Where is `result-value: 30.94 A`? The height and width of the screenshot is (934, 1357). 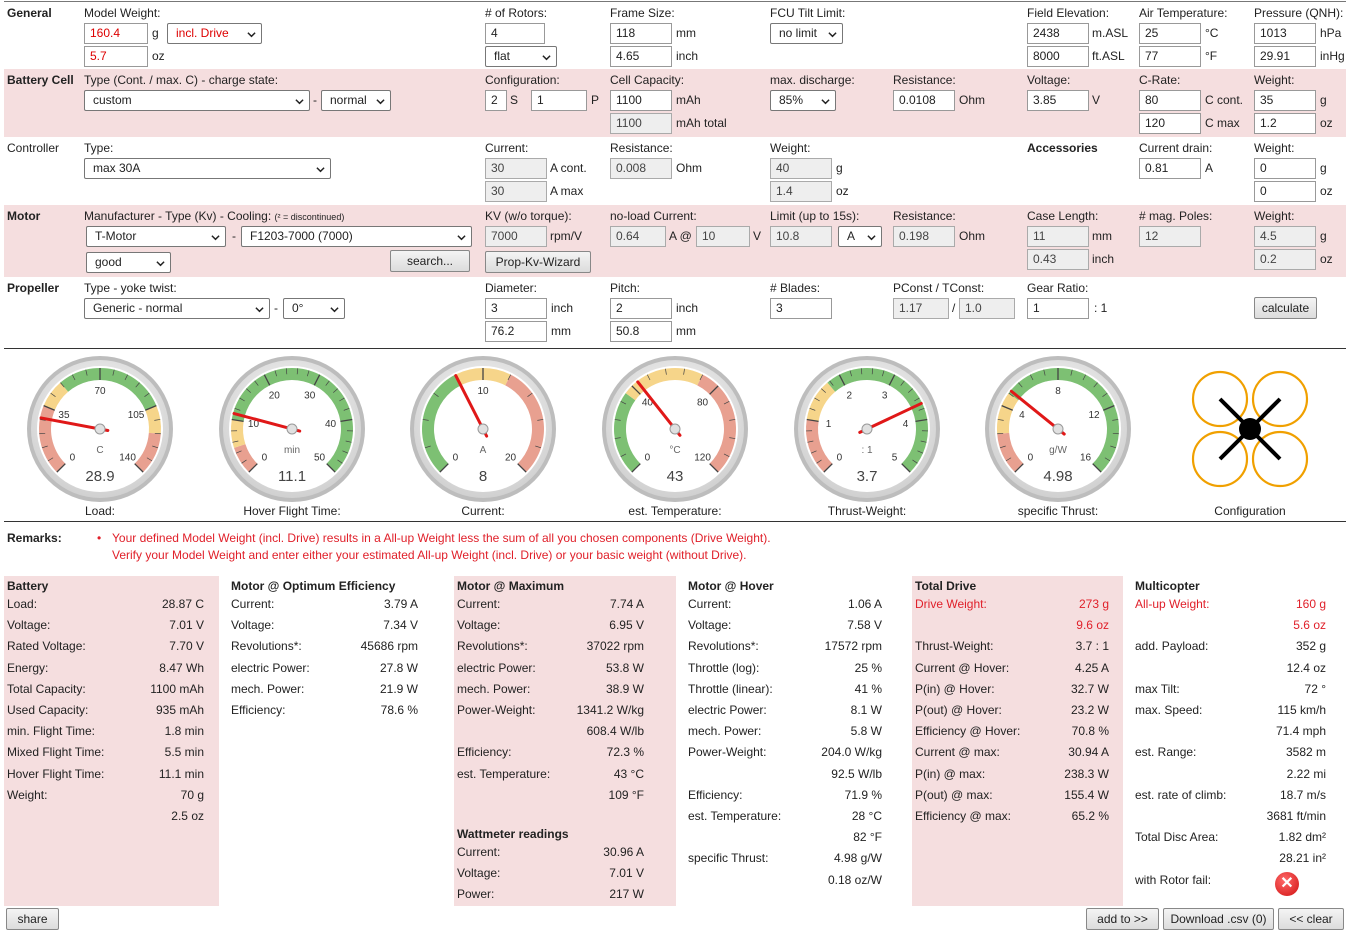
result-value: 30.94 A is located at coordinates (1088, 752).